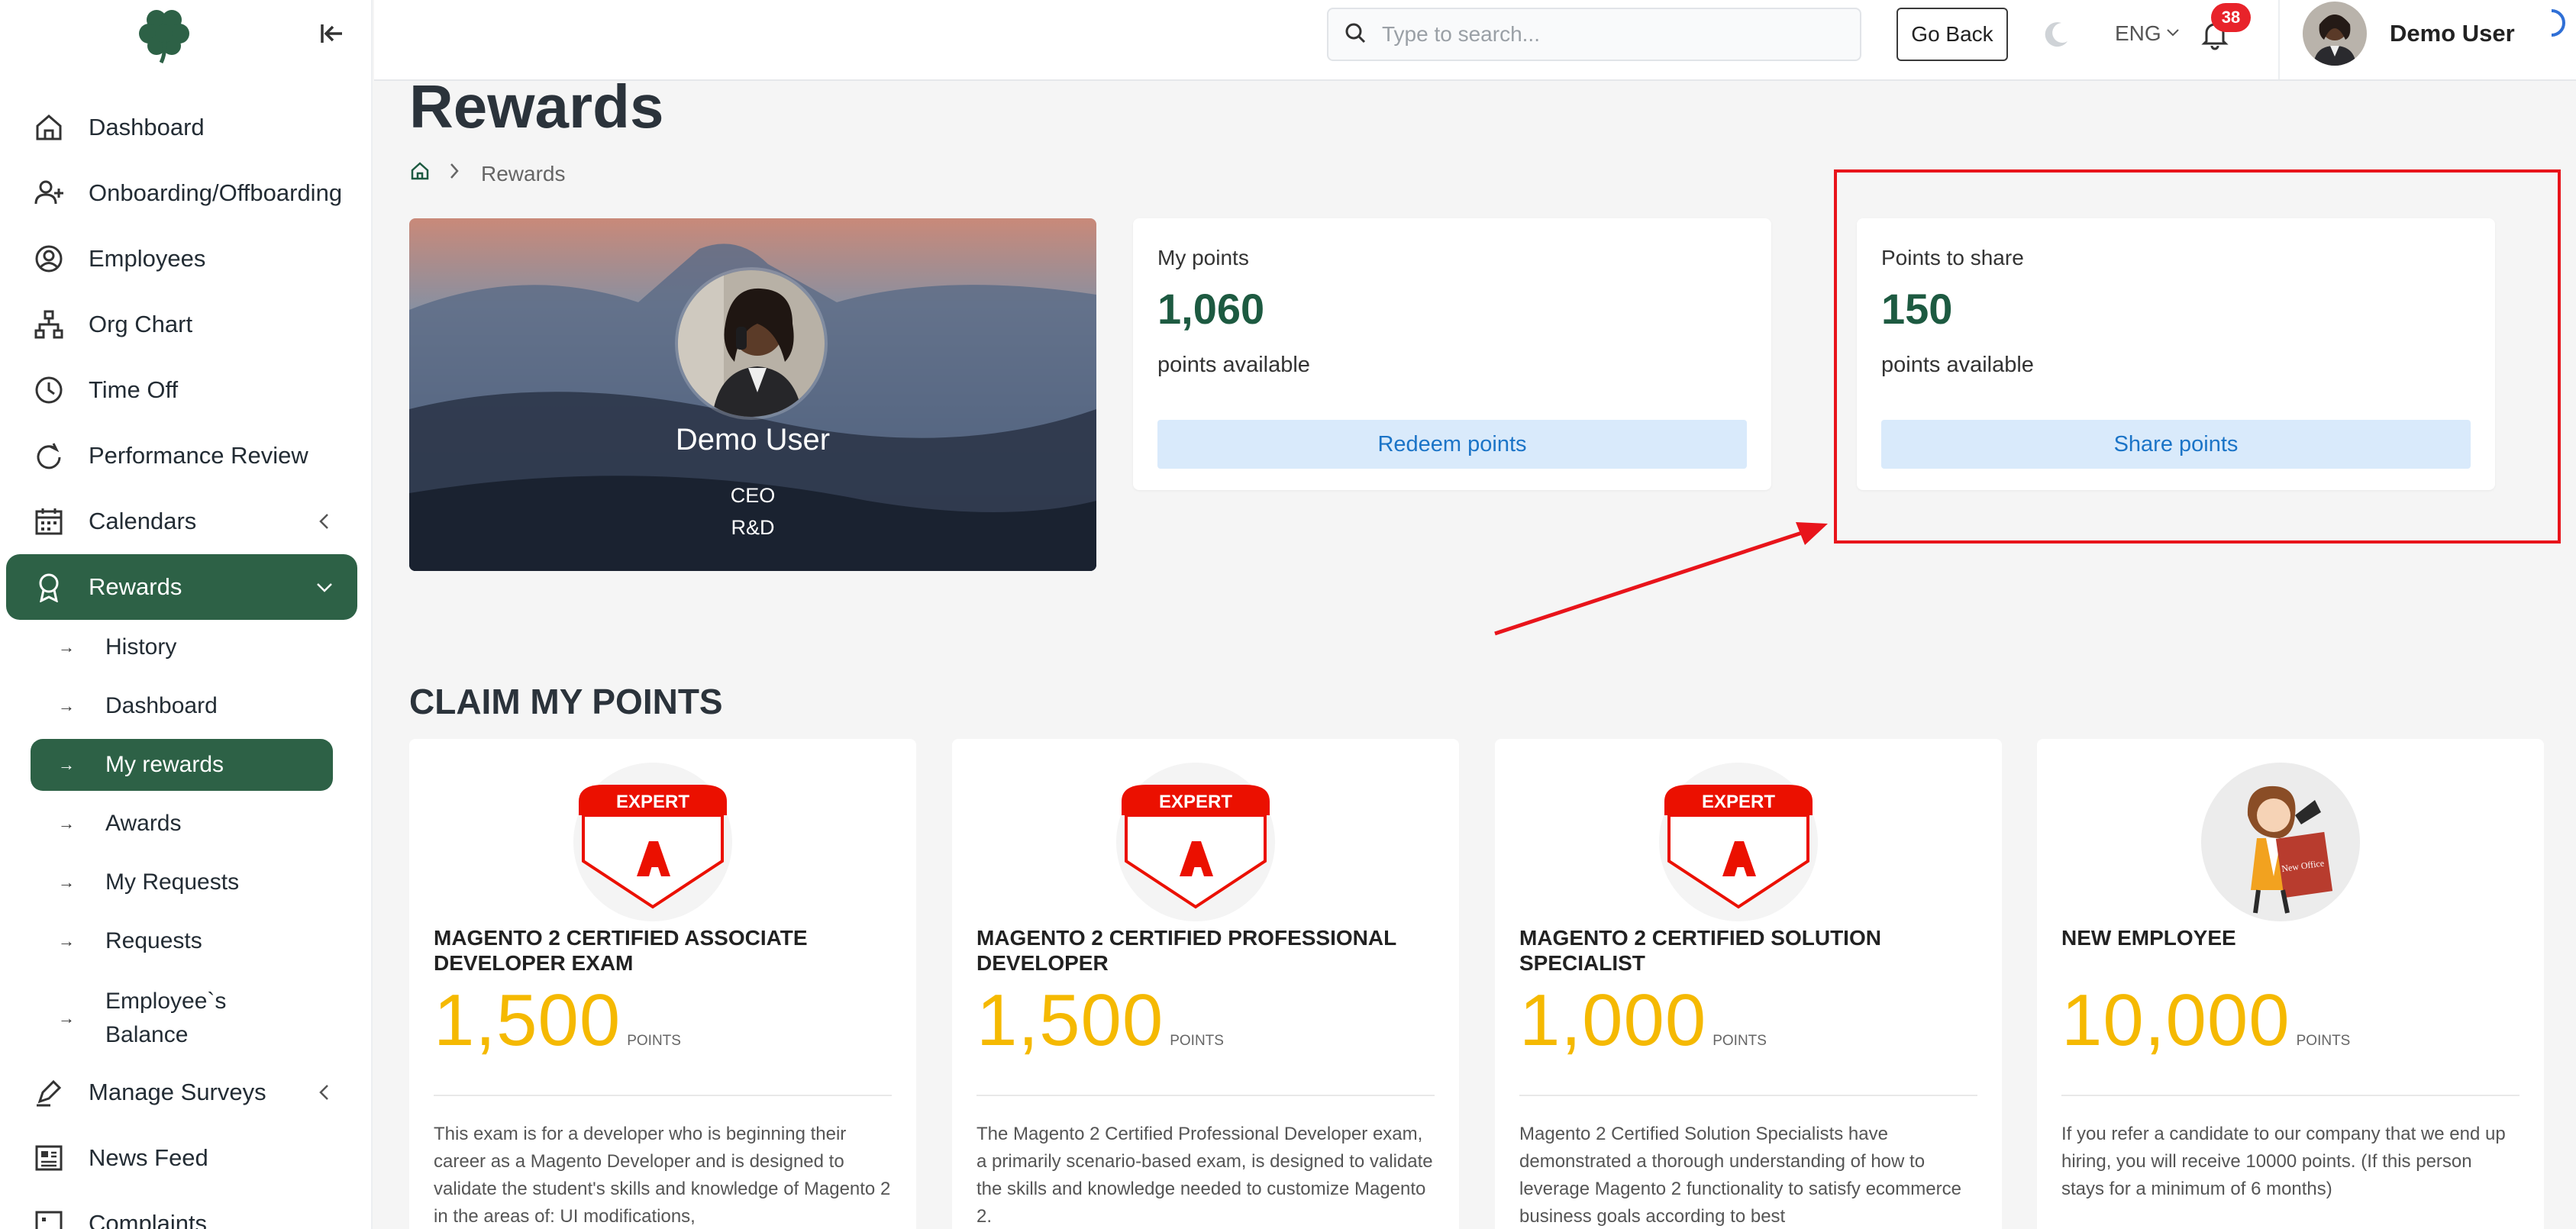 The image size is (2576, 1229). I want to click on reward-title: MAGENTO 2 CERTIFIED SOLUTION SPECIALIST, so click(1700, 950).